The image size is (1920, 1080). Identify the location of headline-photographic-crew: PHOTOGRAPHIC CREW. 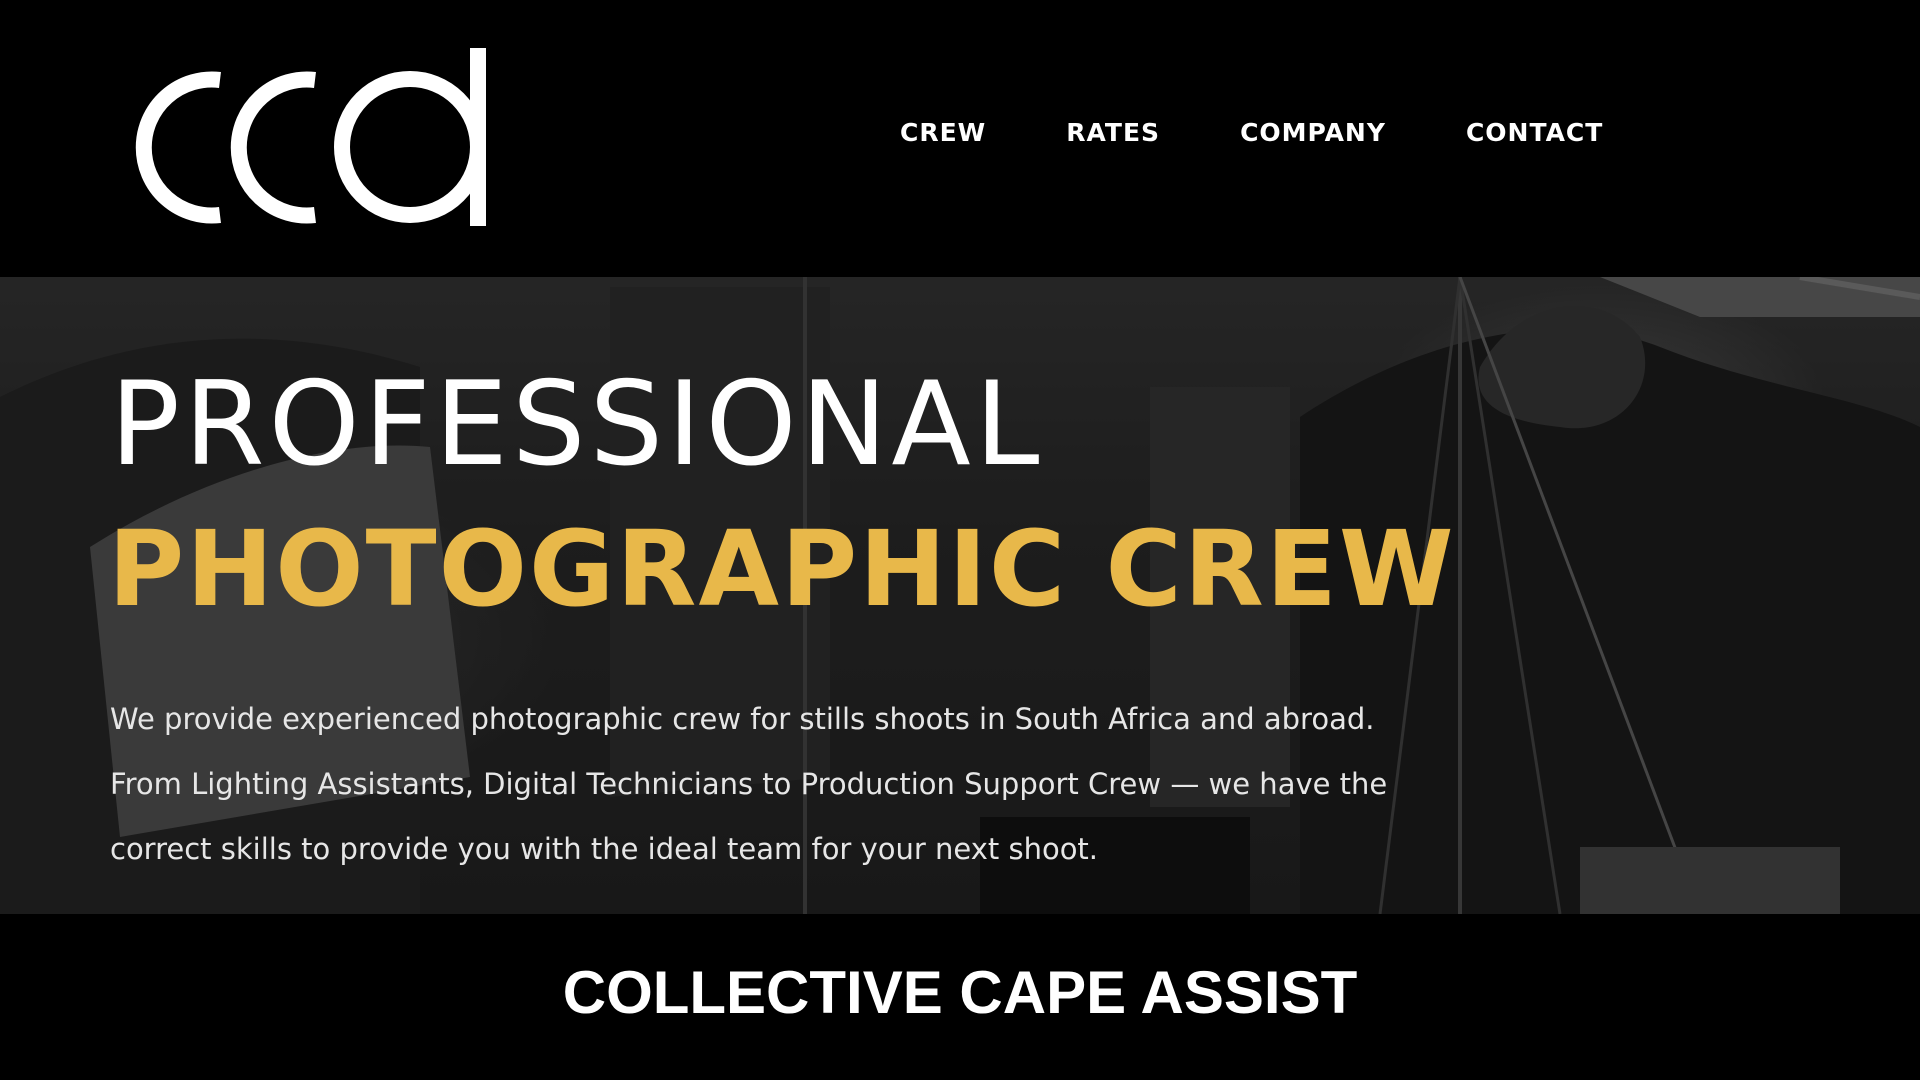
(782, 569).